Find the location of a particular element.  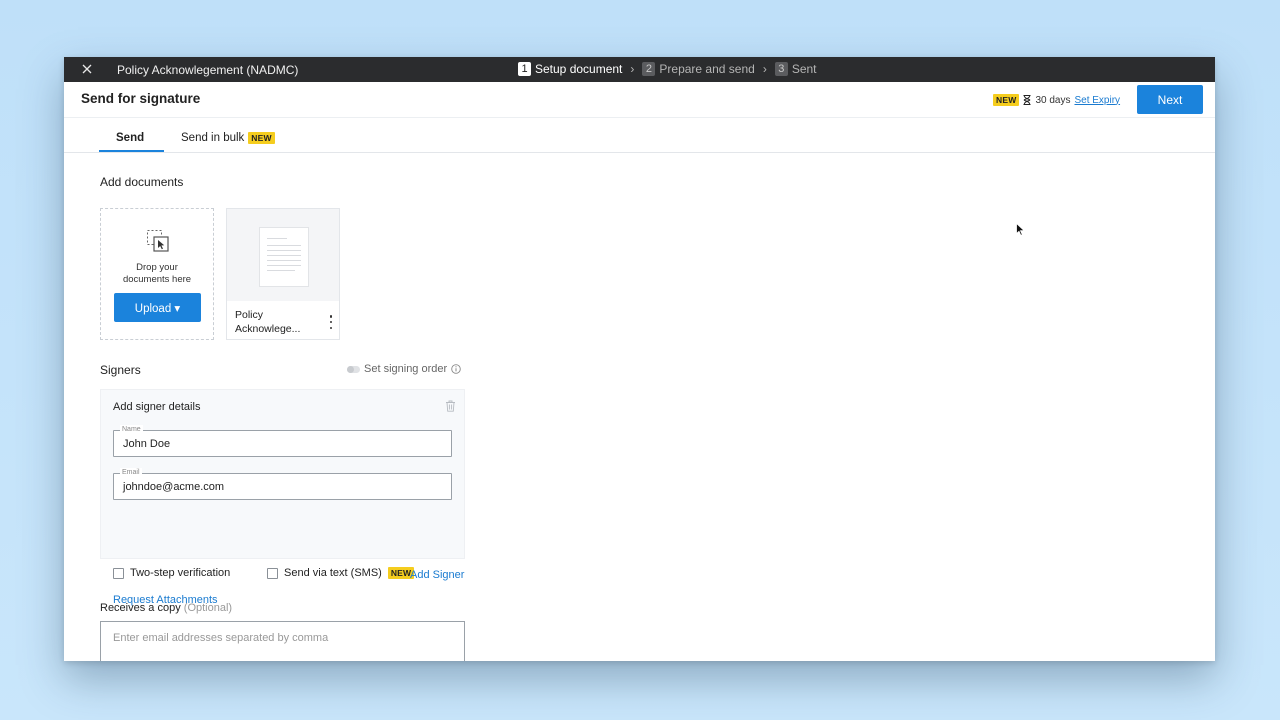

tab-send-in-bulk: Send in bulk NEW is located at coordinates (228, 138).